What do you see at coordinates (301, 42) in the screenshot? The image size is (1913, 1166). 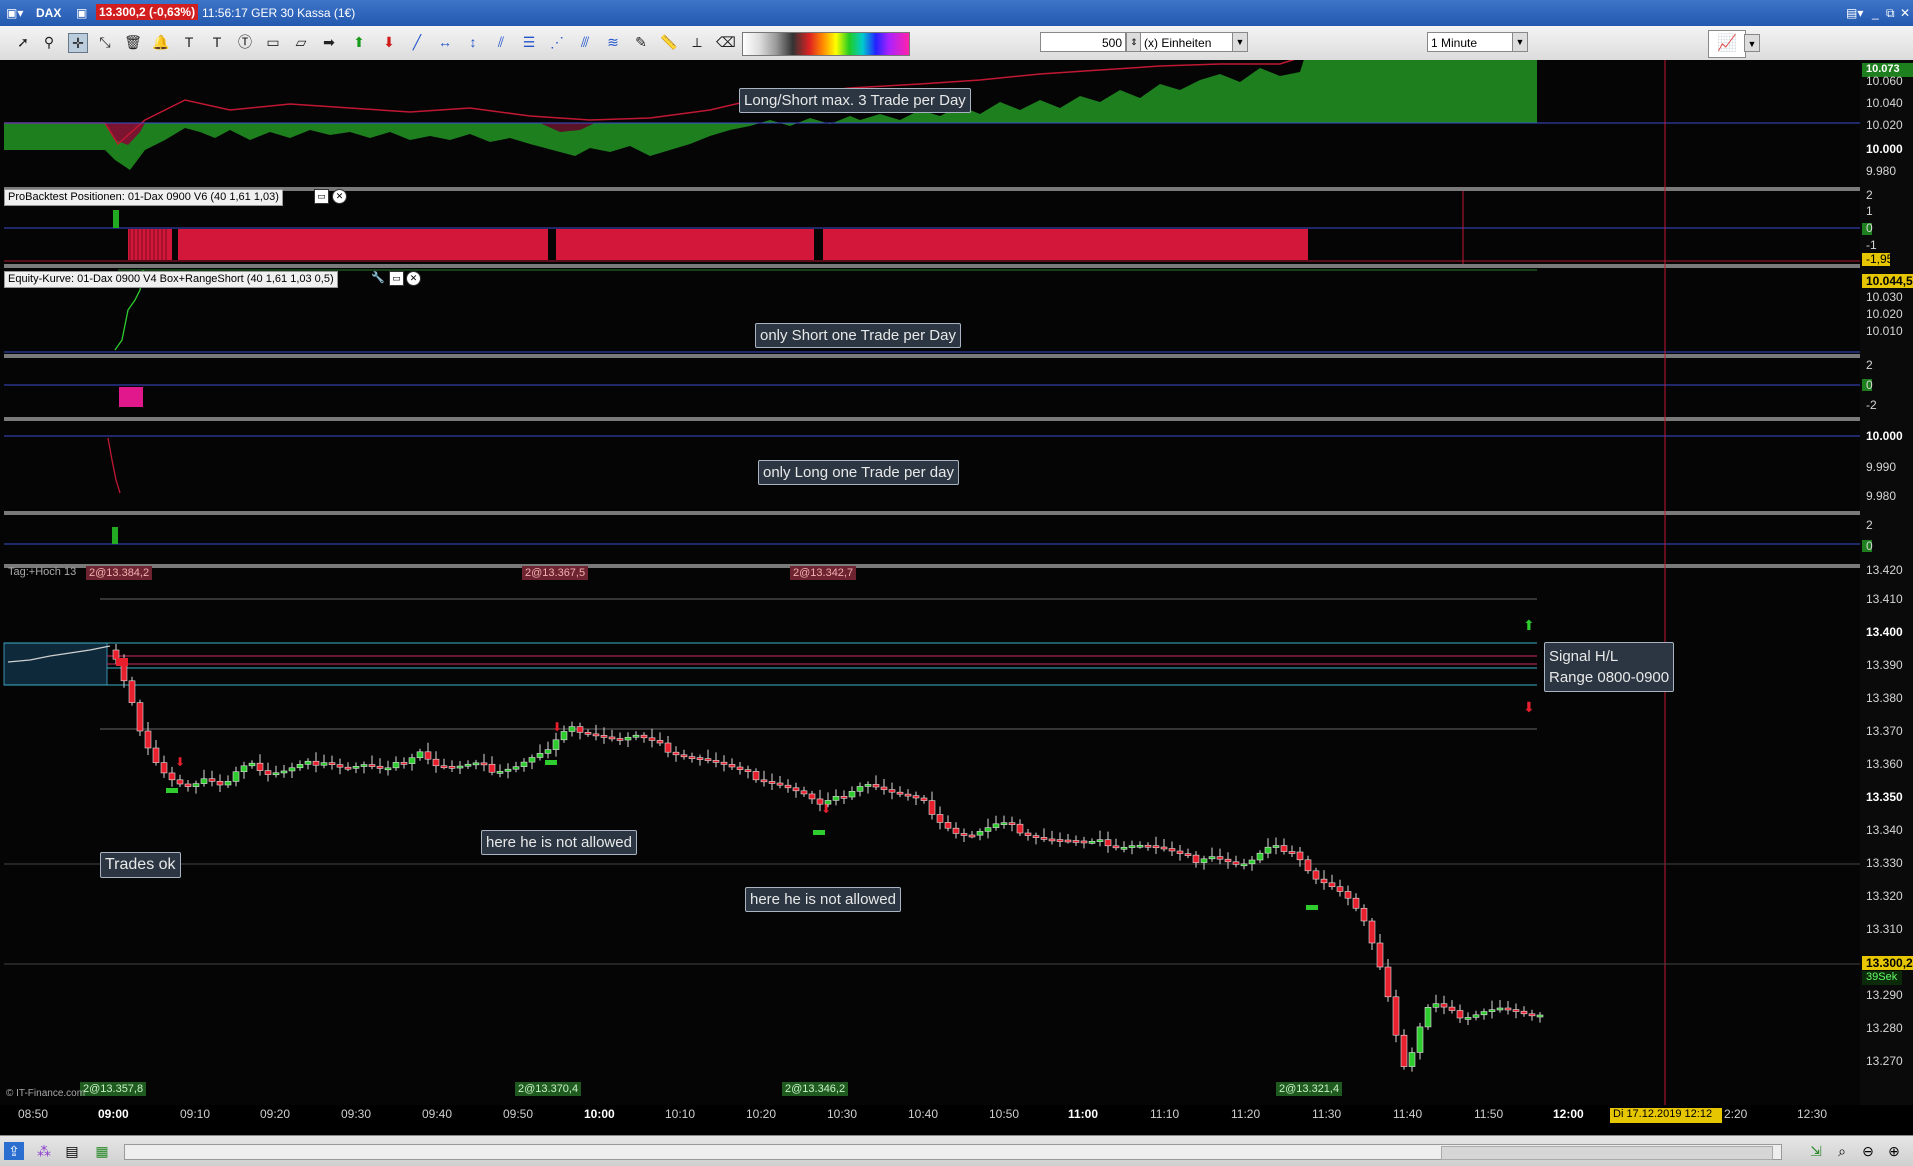 I see `shape-icon: ▱` at bounding box center [301, 42].